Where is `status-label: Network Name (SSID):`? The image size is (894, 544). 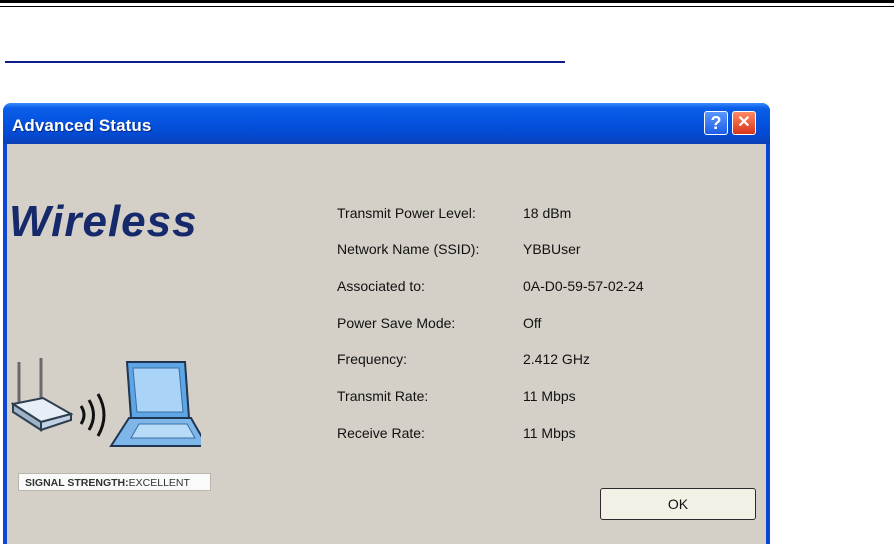
status-label: Network Name (SSID): is located at coordinates (408, 249).